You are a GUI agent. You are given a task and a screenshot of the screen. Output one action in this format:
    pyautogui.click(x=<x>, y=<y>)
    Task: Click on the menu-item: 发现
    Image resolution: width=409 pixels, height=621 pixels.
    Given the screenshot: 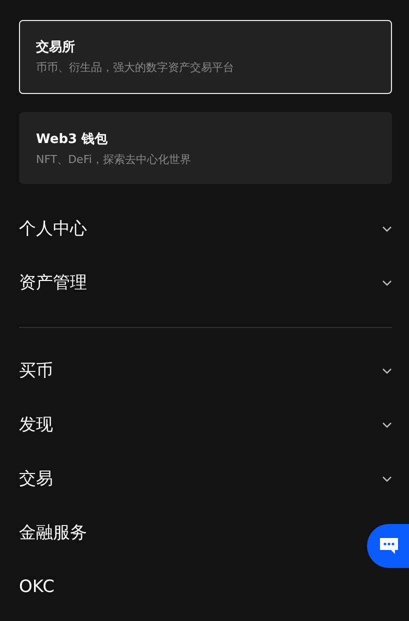 What is the action you would take?
    pyautogui.click(x=36, y=425)
    